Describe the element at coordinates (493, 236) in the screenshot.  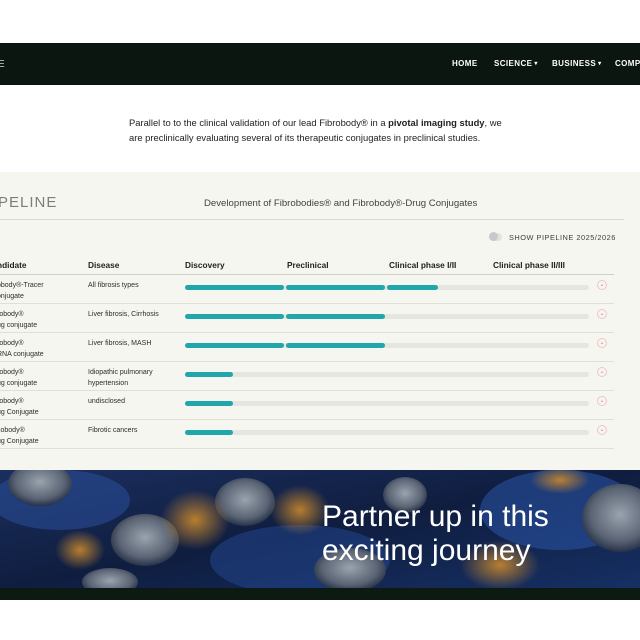
I see `toggle-knob` at that location.